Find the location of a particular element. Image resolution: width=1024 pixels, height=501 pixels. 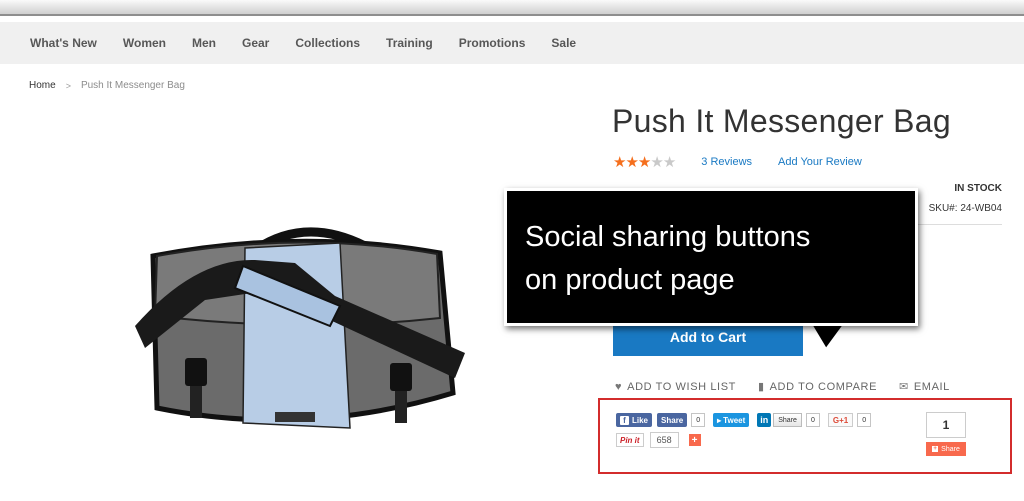

facebook-icon: f is located at coordinates (624, 420).